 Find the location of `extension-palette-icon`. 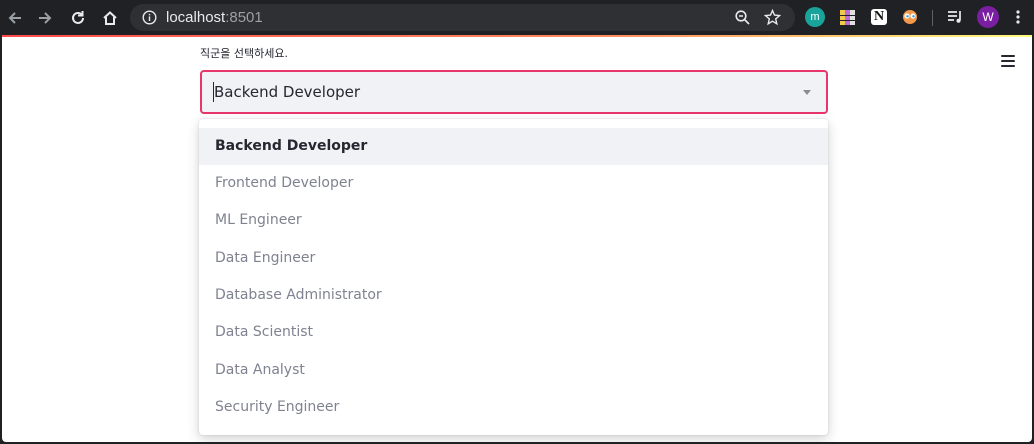

extension-palette-icon is located at coordinates (847, 17).